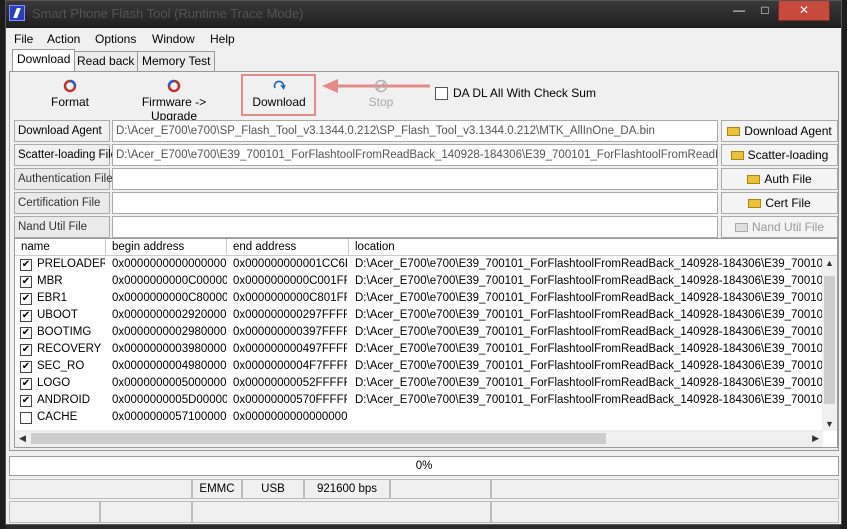 This screenshot has width=847, height=529. What do you see at coordinates (415, 227) in the screenshot?
I see `nand-util-file-field` at bounding box center [415, 227].